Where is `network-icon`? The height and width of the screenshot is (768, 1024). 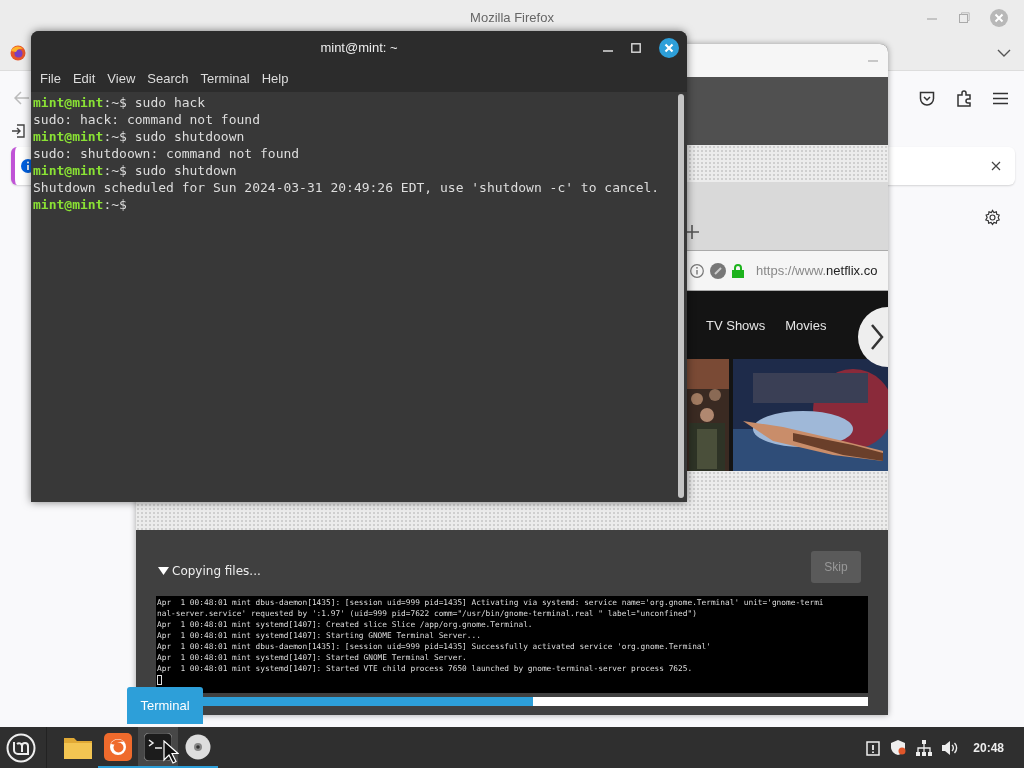 network-icon is located at coordinates (924, 747).